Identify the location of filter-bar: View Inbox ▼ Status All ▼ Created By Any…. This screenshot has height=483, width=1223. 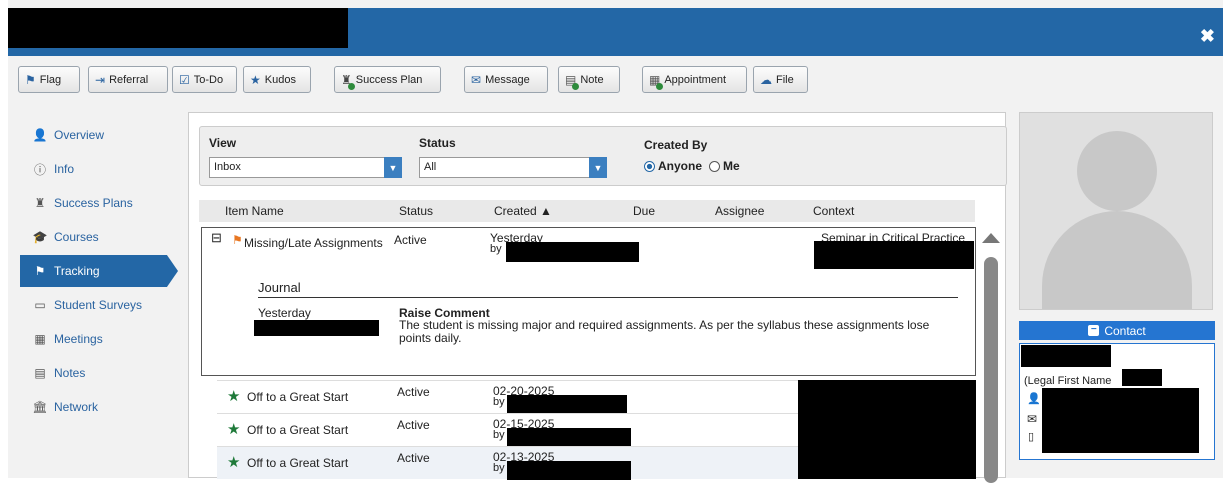
(603, 156).